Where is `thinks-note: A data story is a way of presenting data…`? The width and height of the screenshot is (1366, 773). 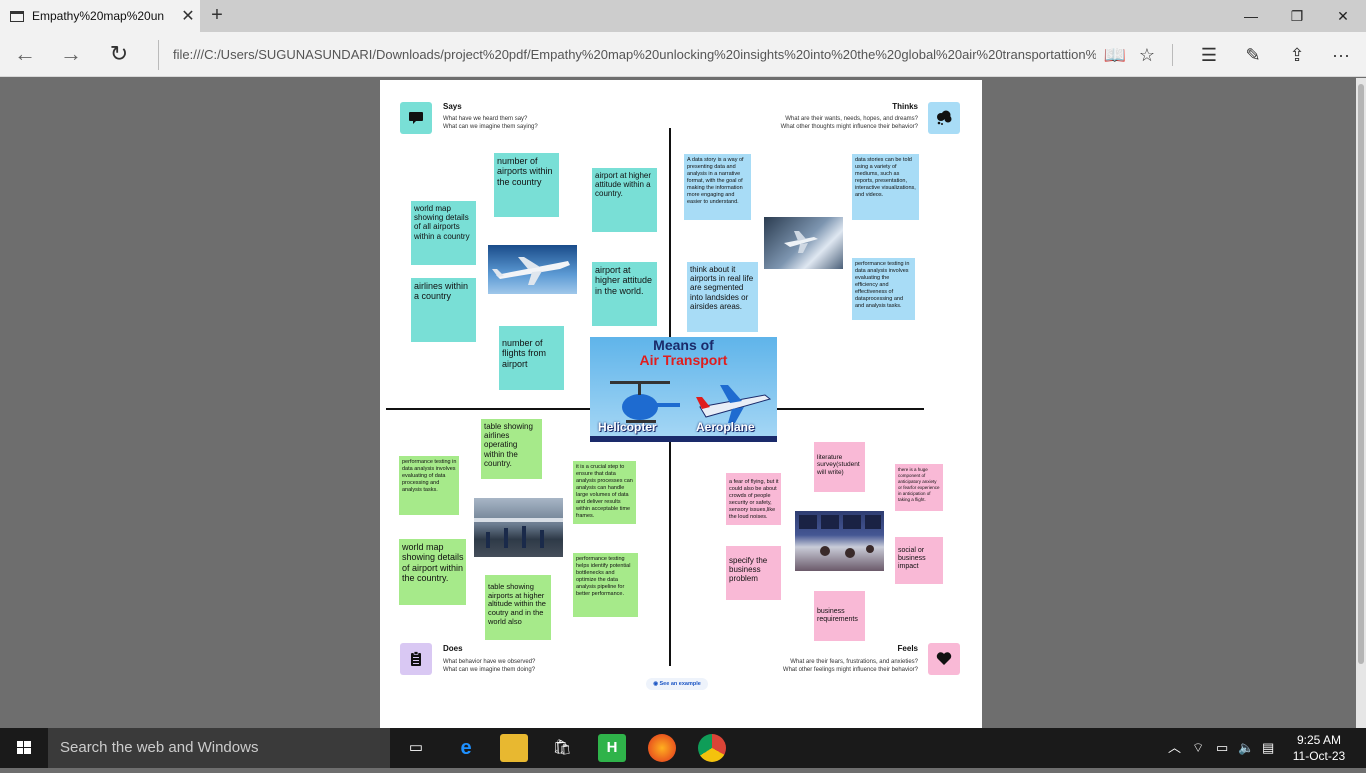
thinks-note: A data story is a way of presenting data… is located at coordinates (717, 187).